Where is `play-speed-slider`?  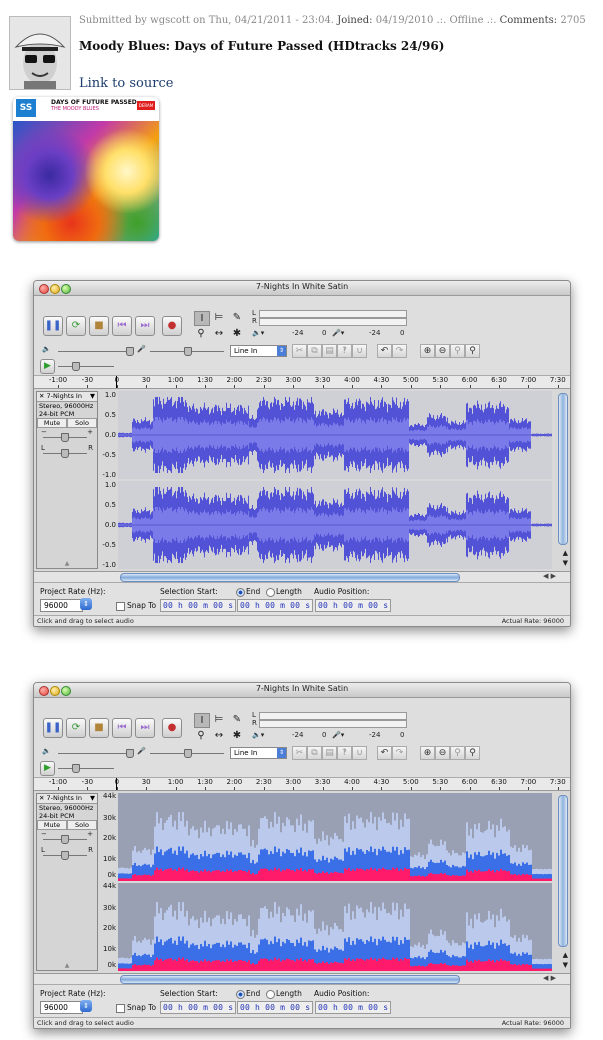
play-speed-slider is located at coordinates (86, 366).